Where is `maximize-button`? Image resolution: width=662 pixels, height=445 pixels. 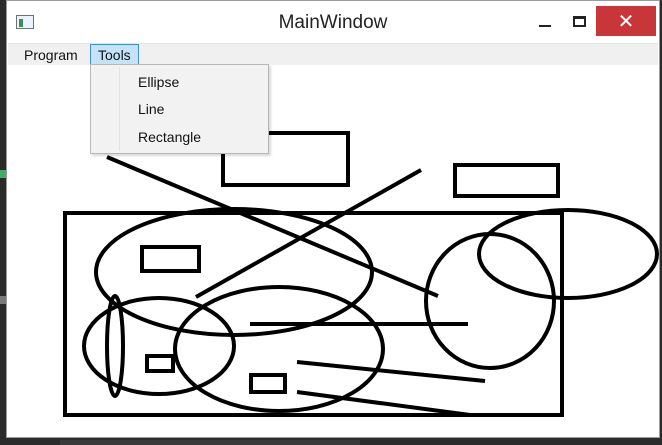 maximize-button is located at coordinates (579, 21).